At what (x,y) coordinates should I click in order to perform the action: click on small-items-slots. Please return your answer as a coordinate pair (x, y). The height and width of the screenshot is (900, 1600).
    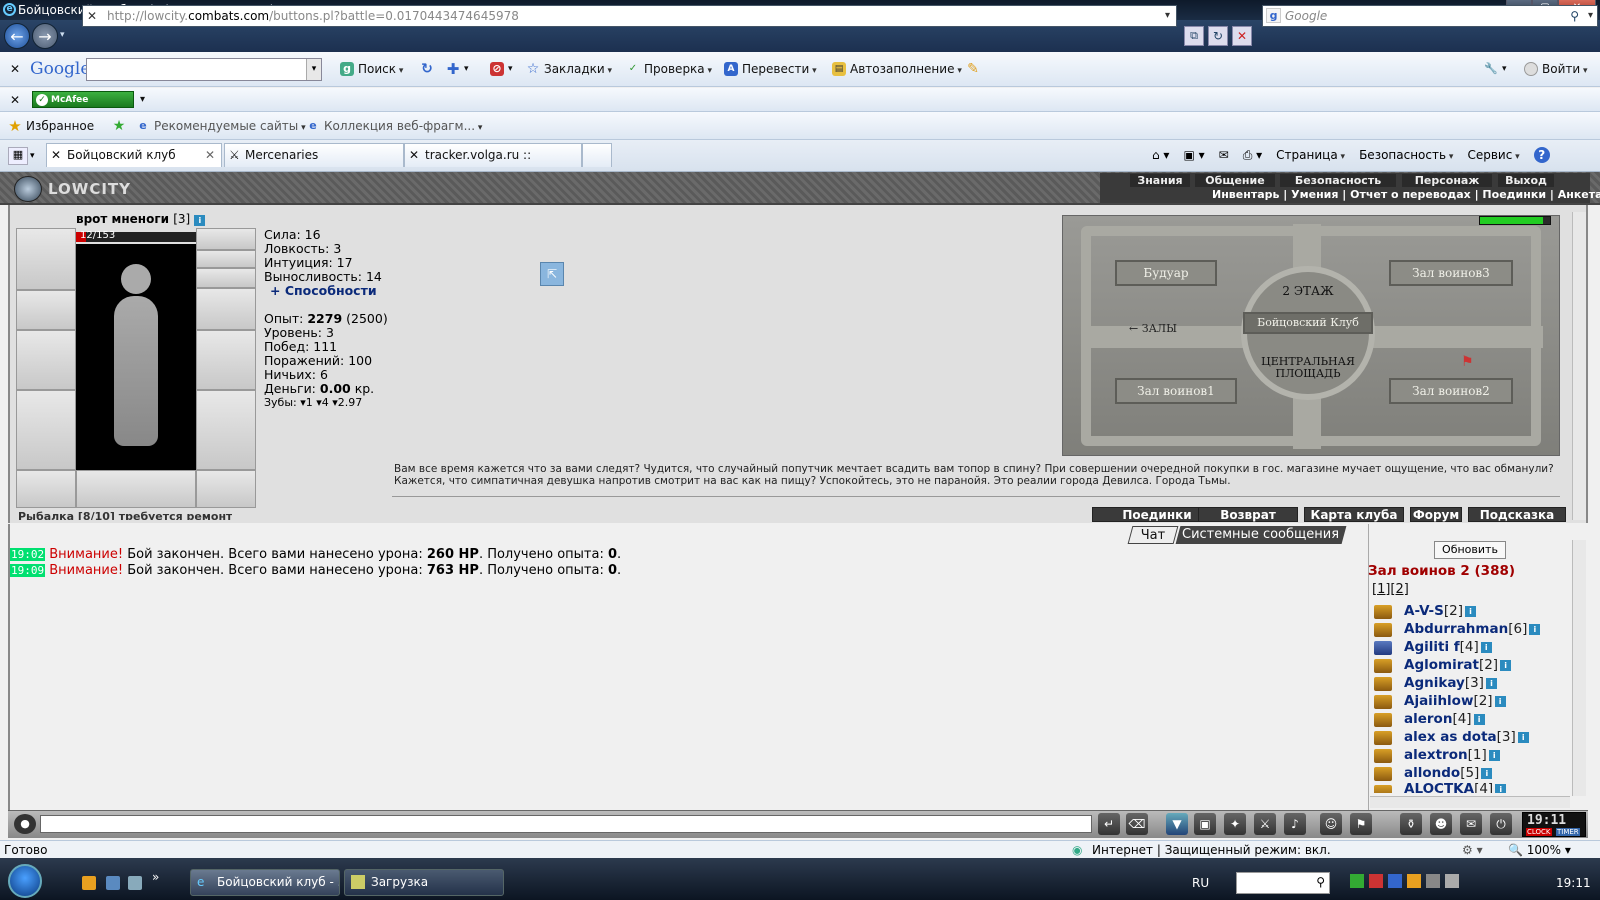
    Looking at the image, I should click on (136, 489).